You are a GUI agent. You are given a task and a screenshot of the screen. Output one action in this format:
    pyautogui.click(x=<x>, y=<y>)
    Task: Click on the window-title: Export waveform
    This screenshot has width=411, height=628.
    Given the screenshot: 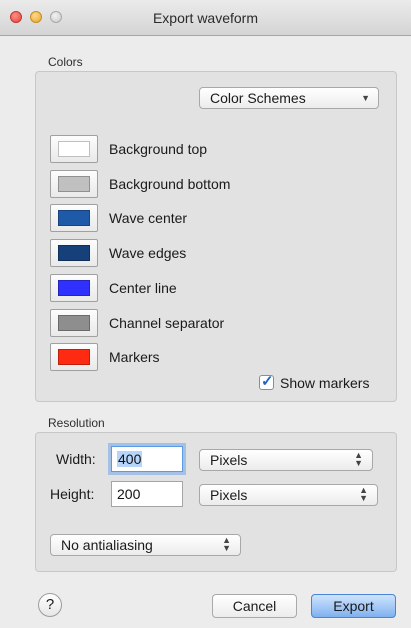 What is the action you would take?
    pyautogui.click(x=205, y=18)
    